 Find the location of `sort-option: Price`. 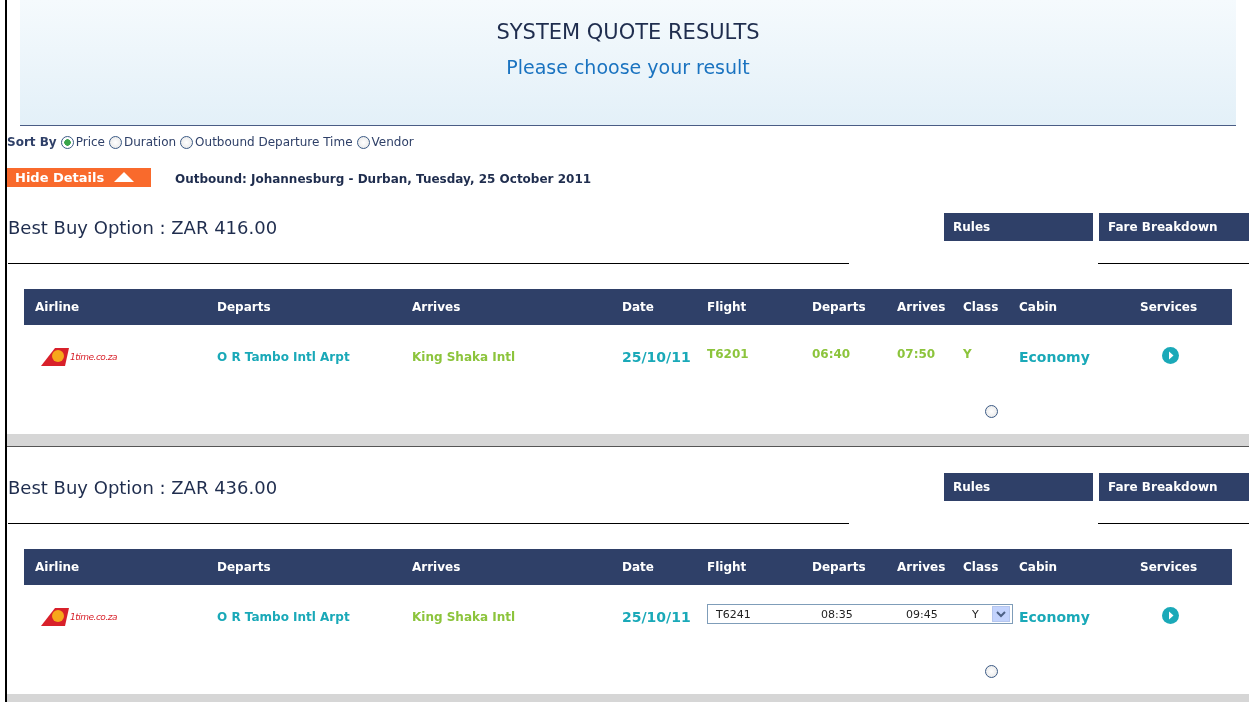

sort-option: Price is located at coordinates (82, 142).